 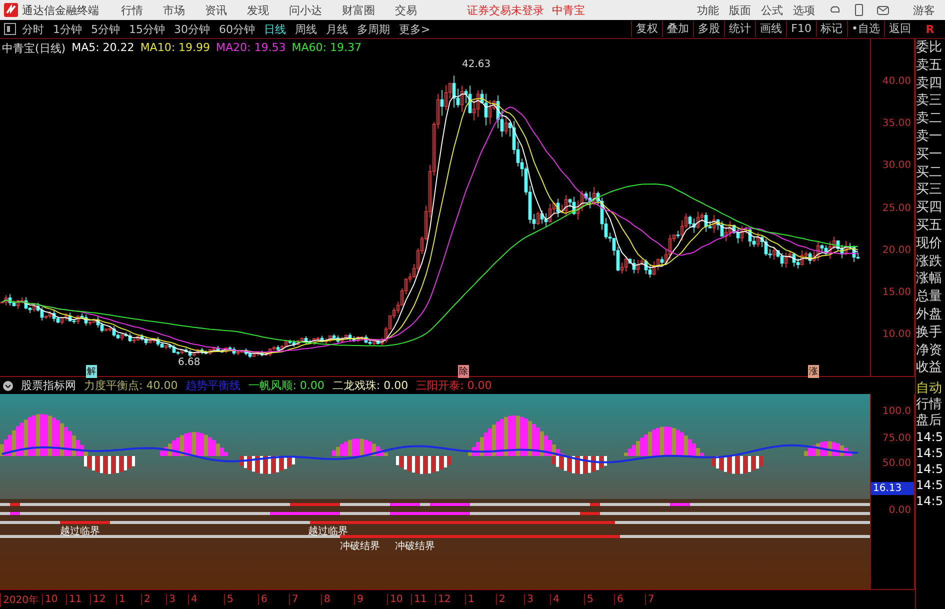 I want to click on date-axis-label: 2020年, so click(x=21, y=599).